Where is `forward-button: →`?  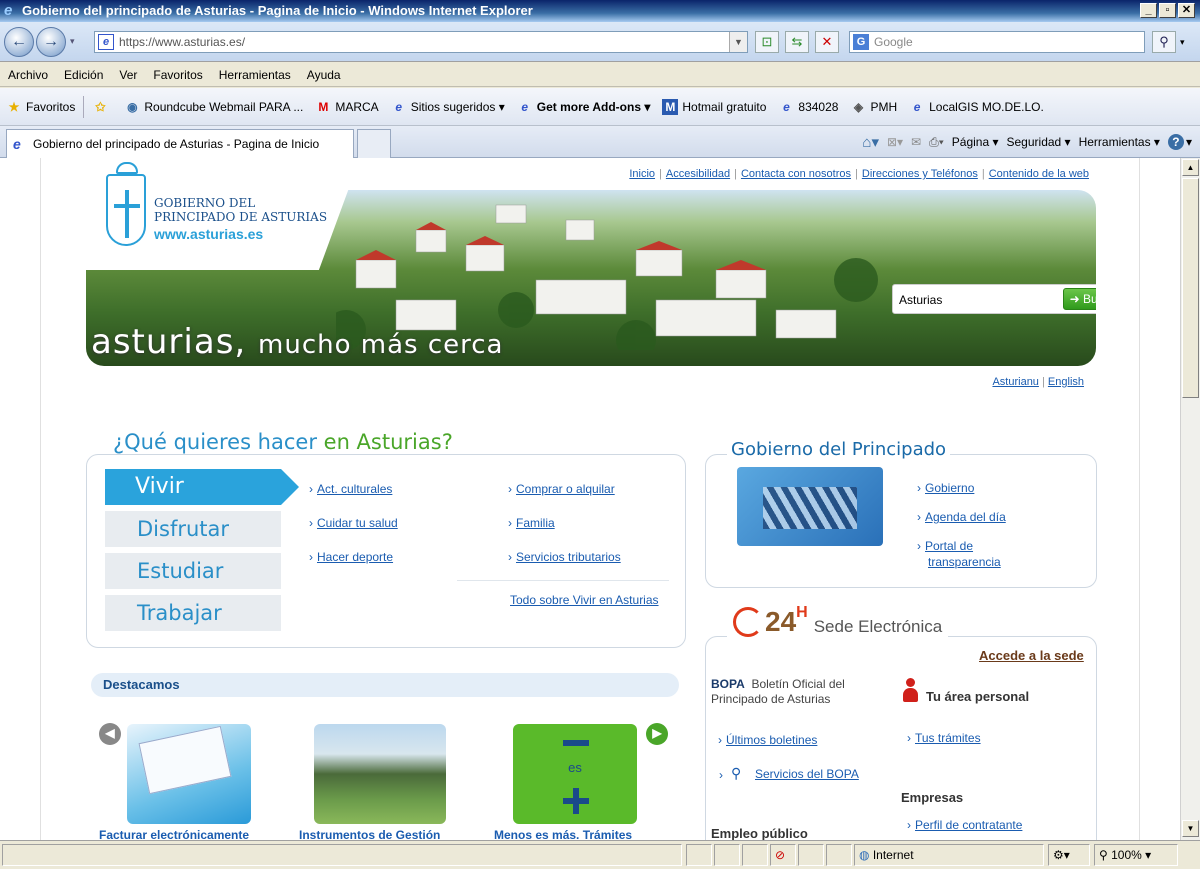
forward-button: → is located at coordinates (51, 42).